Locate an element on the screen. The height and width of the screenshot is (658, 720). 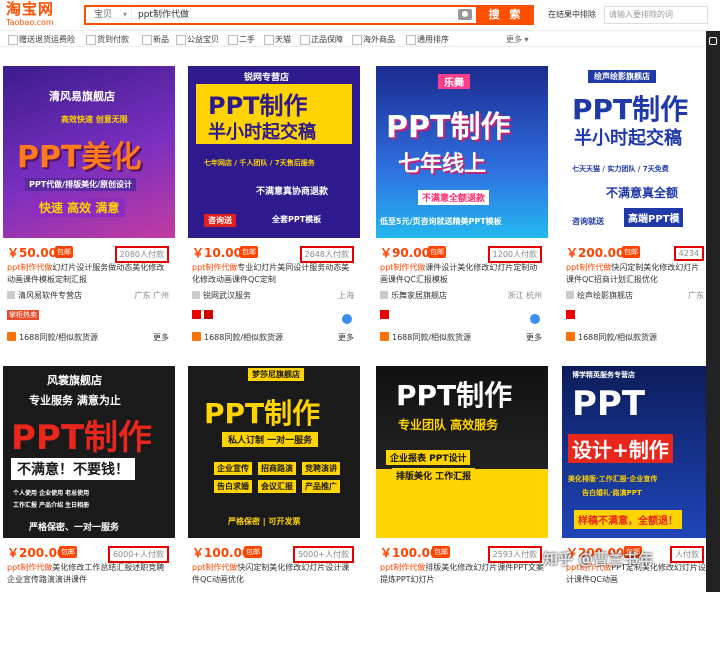
search-scope-label: 宝贝 is located at coordinates (103, 15).